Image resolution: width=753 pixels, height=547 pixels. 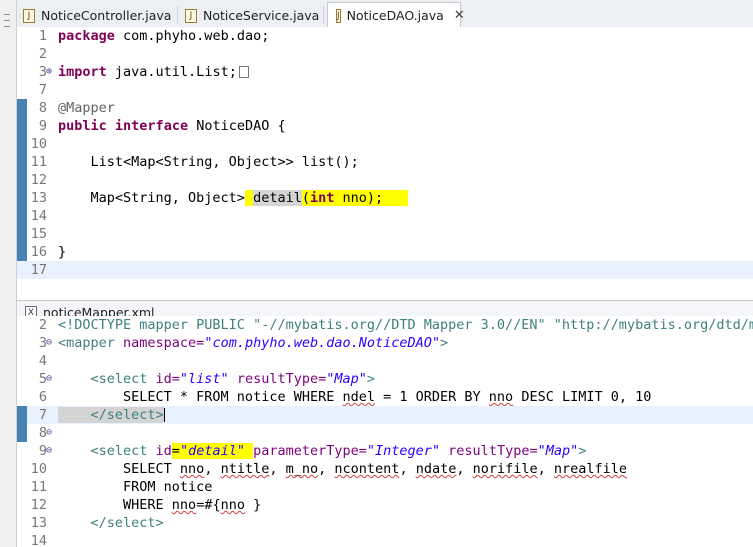 What do you see at coordinates (385, 144) in the screenshot?
I see `code-line: 10` at bounding box center [385, 144].